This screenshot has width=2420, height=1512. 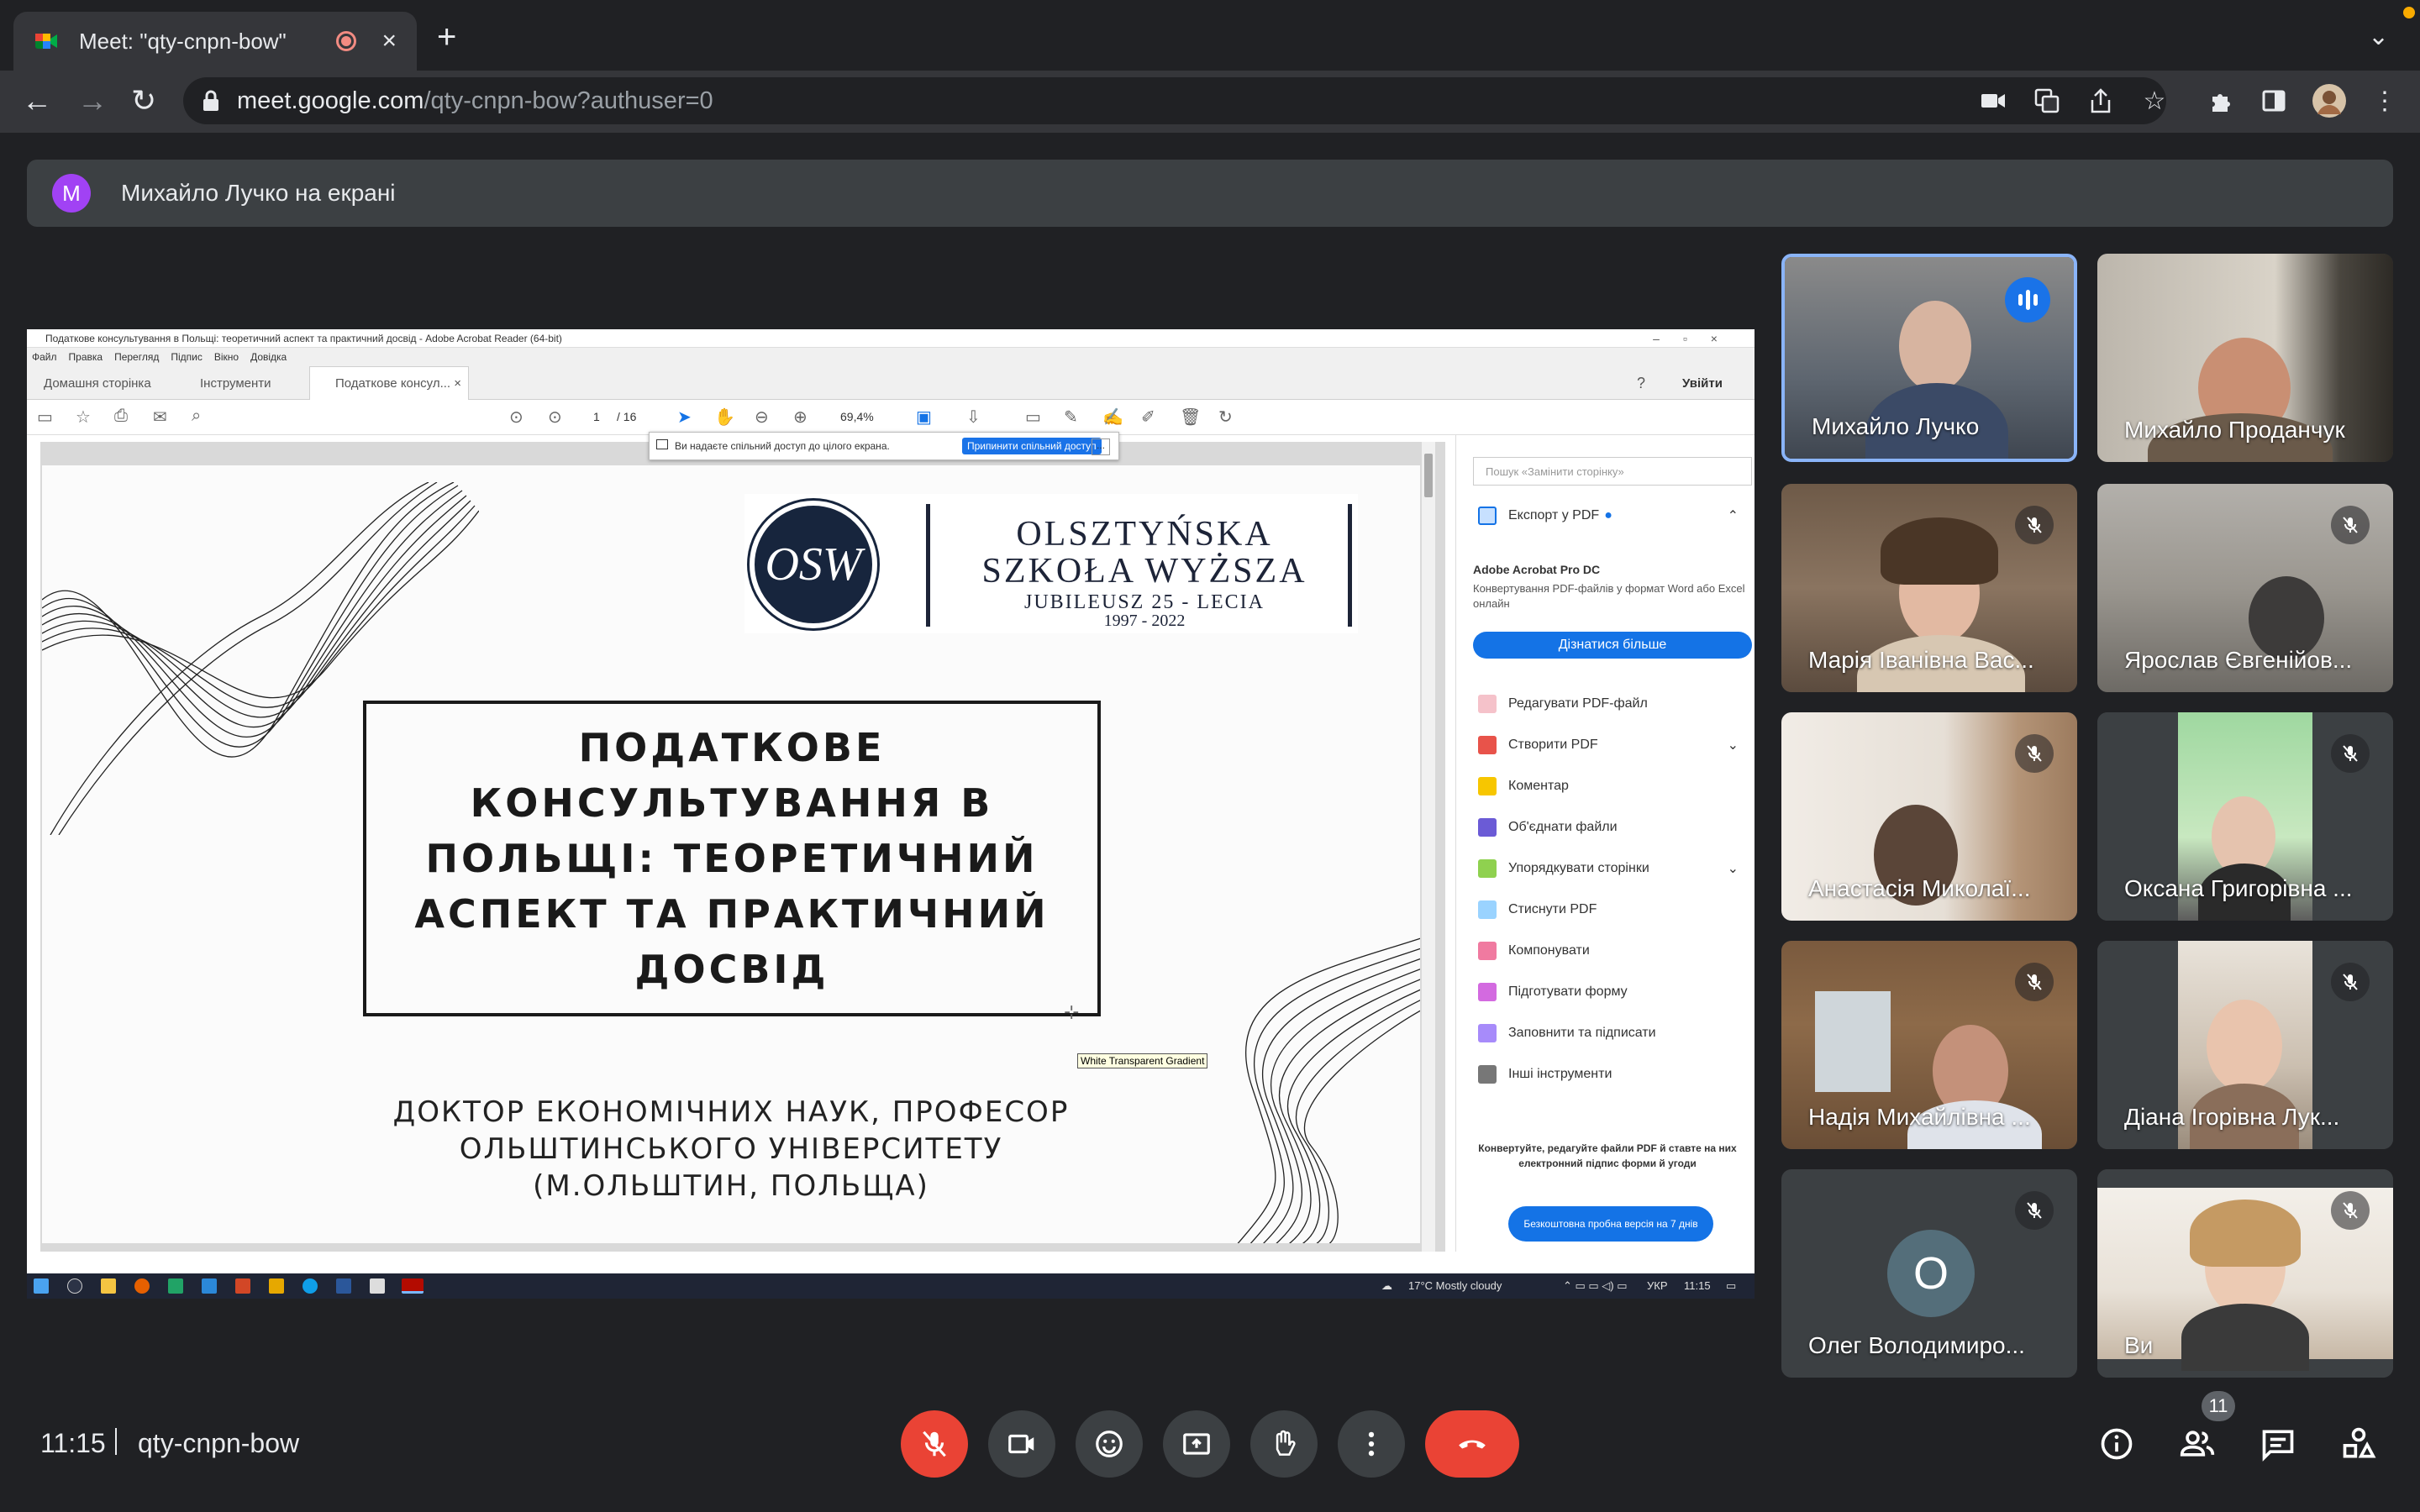 What do you see at coordinates (1472, 1444) in the screenshot?
I see `leave-call-button` at bounding box center [1472, 1444].